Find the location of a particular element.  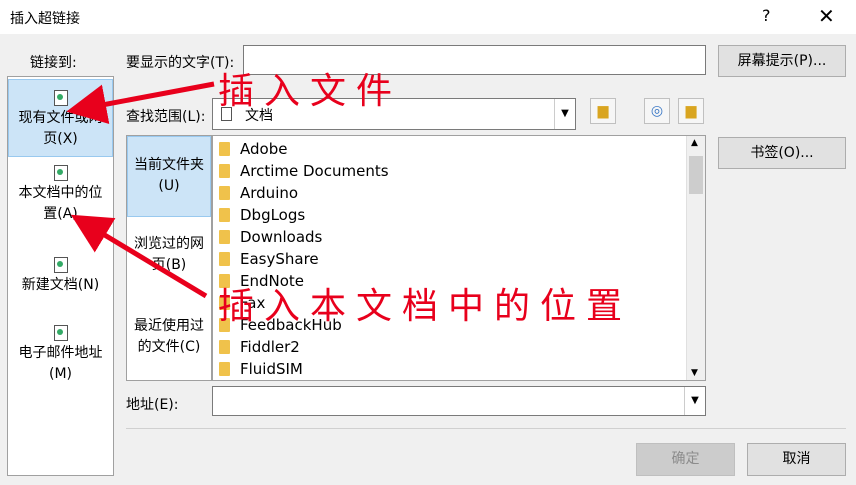

arrow-to-existing-file is located at coordinates (140, 102).